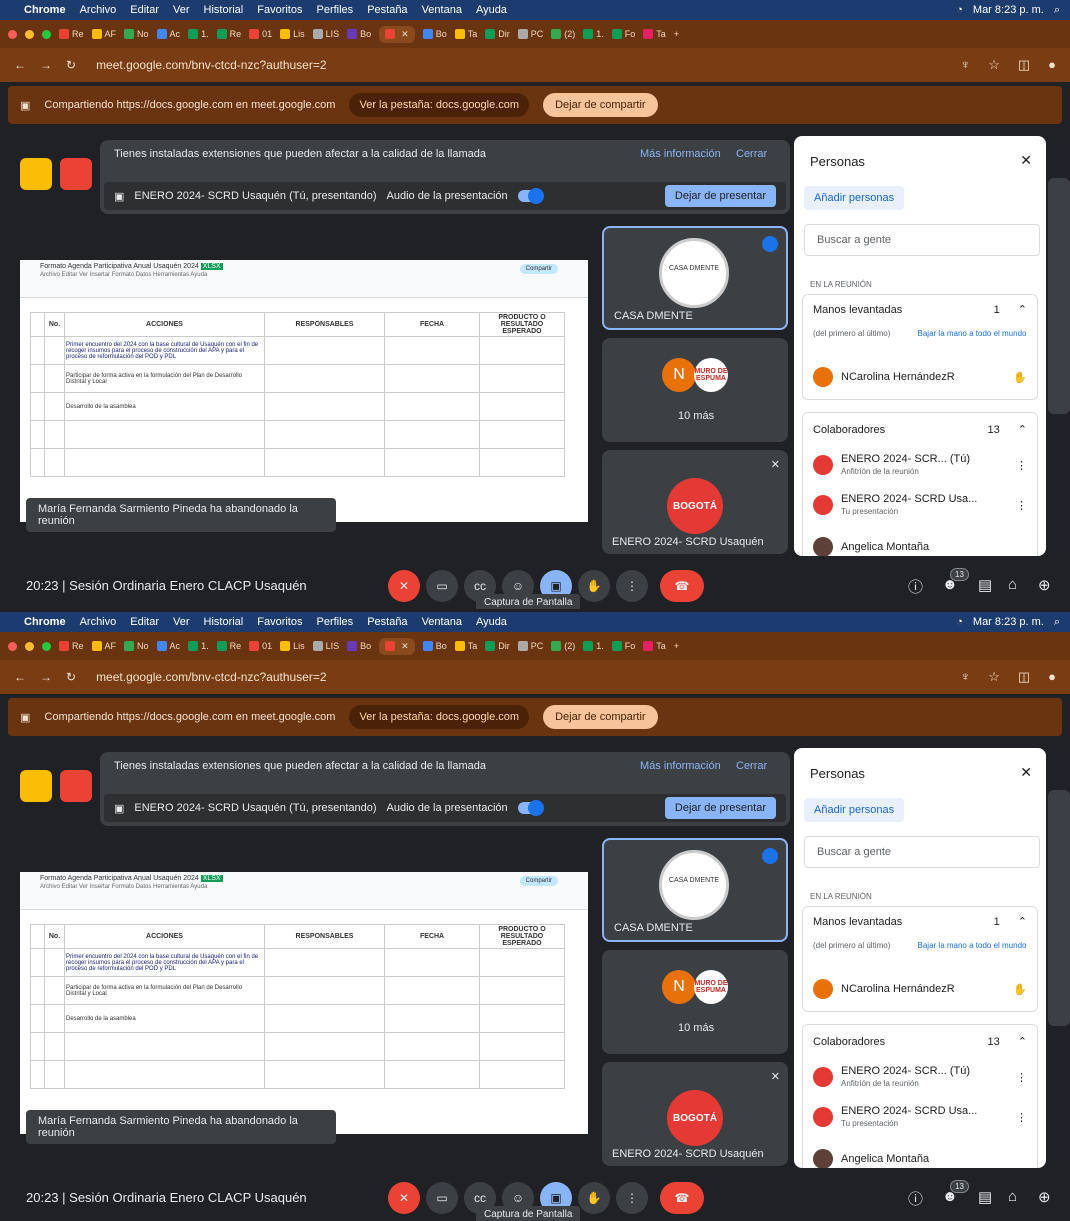 Image resolution: width=1070 pixels, height=1221 pixels. I want to click on back-icon: ←, so click(20, 65).